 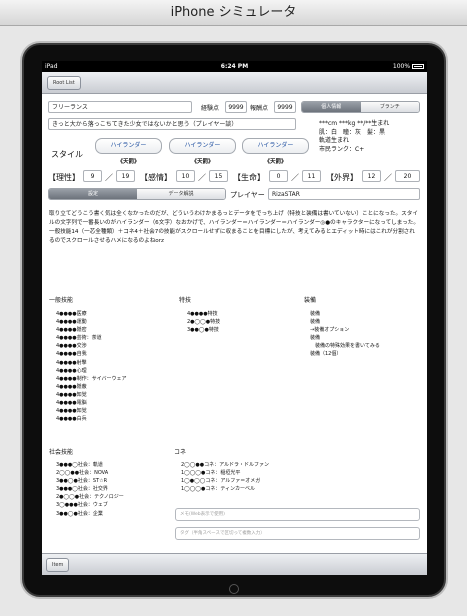 What do you see at coordinates (202, 146) in the screenshot?
I see `style-button-2: ハイランダー` at bounding box center [202, 146].